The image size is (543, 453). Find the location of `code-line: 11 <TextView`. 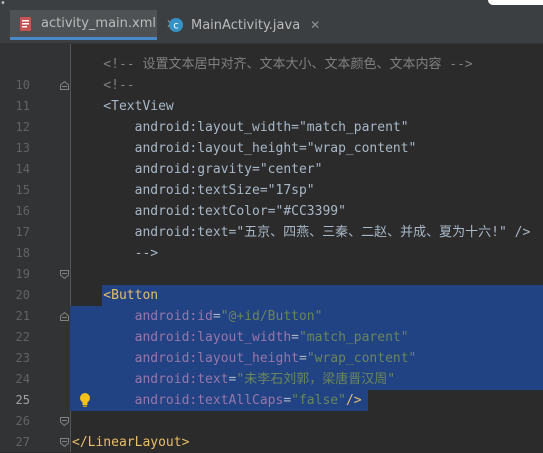

code-line: 11 <TextView is located at coordinates (271, 106).